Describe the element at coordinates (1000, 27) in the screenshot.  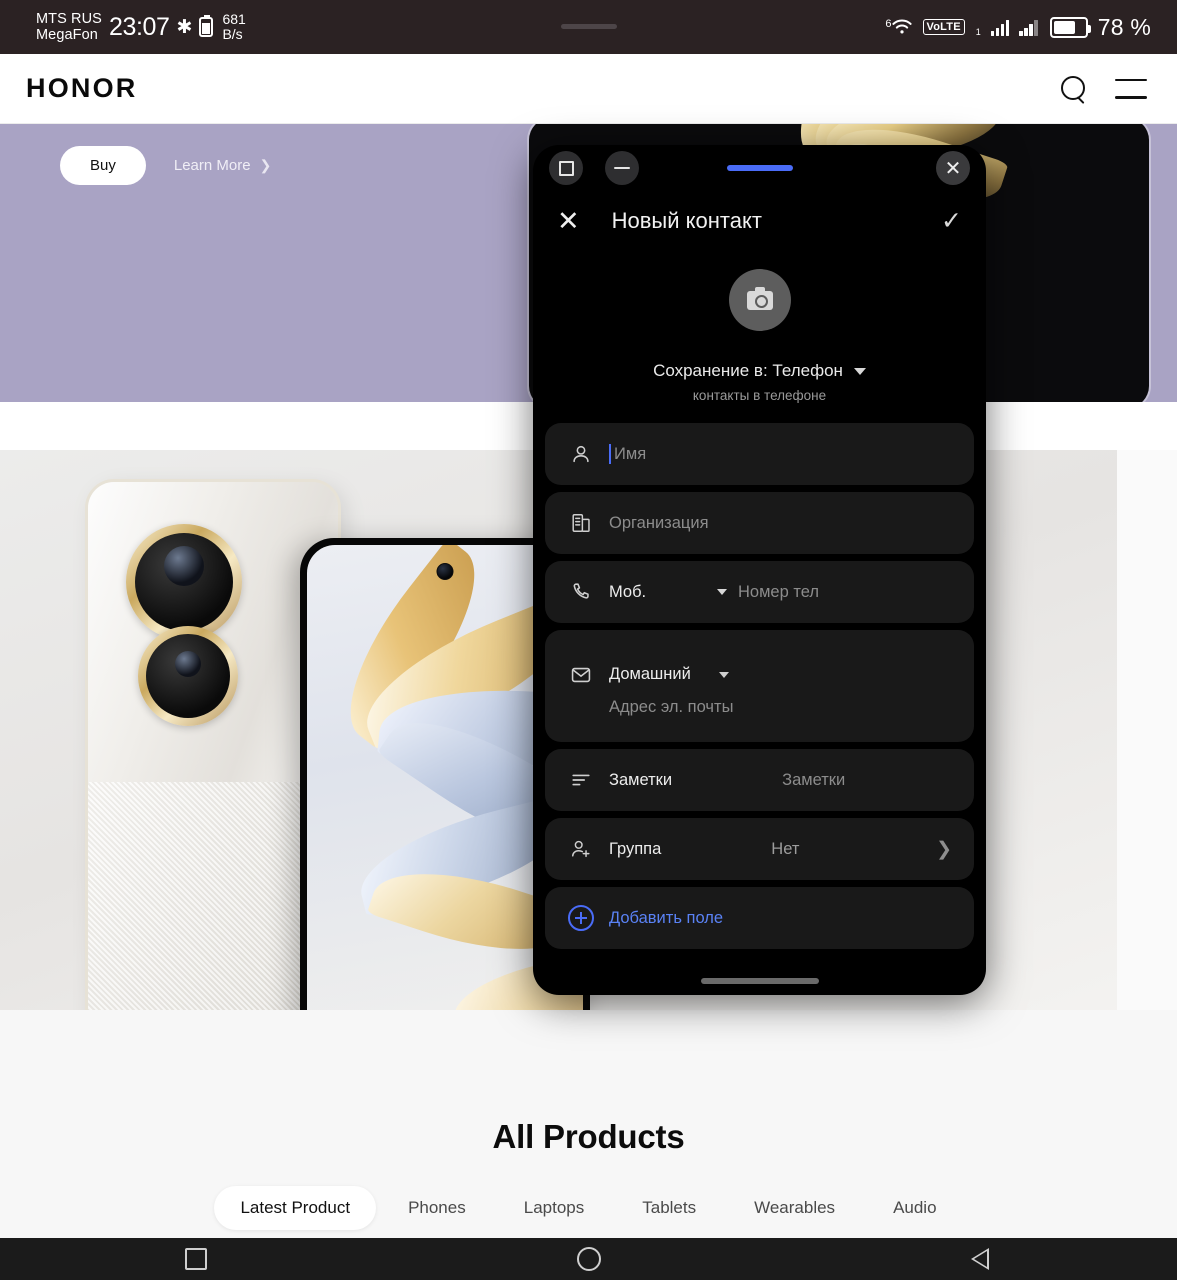
I see `signal-bars-icon-sim1` at that location.